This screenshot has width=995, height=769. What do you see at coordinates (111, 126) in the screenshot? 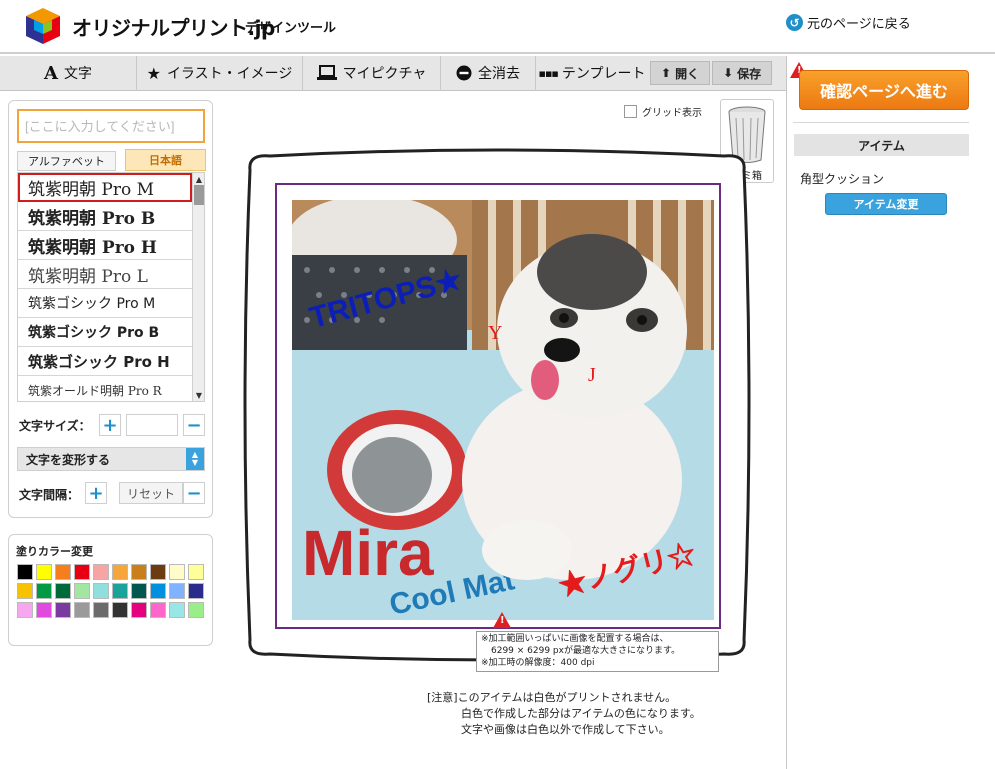
I see `text-entry-input` at bounding box center [111, 126].